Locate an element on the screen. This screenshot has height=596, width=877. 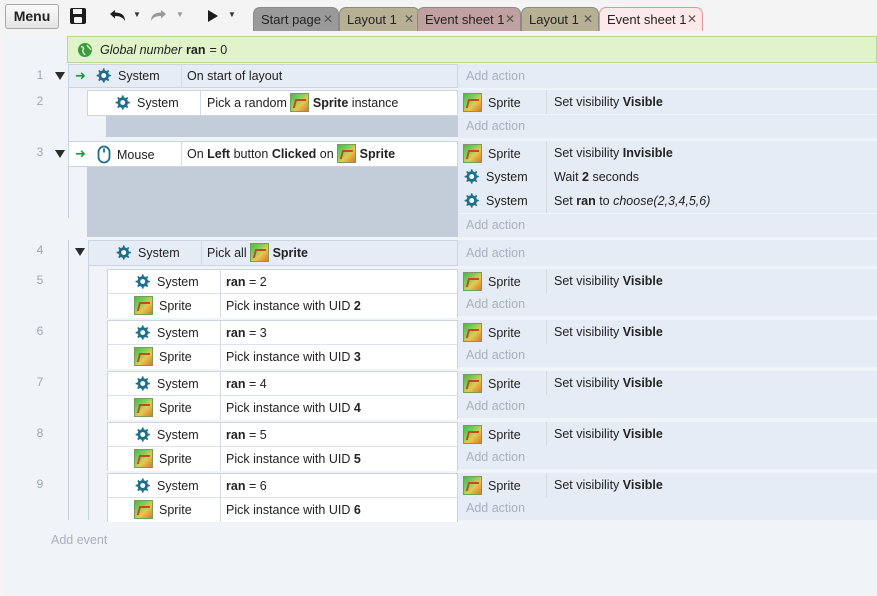
condition-row: Sprite Pick instance with UID 5 is located at coordinates (282, 459).